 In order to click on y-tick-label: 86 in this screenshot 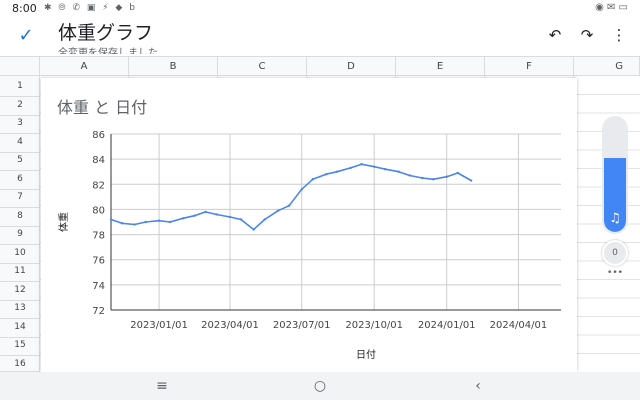, I will do `click(98, 135)`.